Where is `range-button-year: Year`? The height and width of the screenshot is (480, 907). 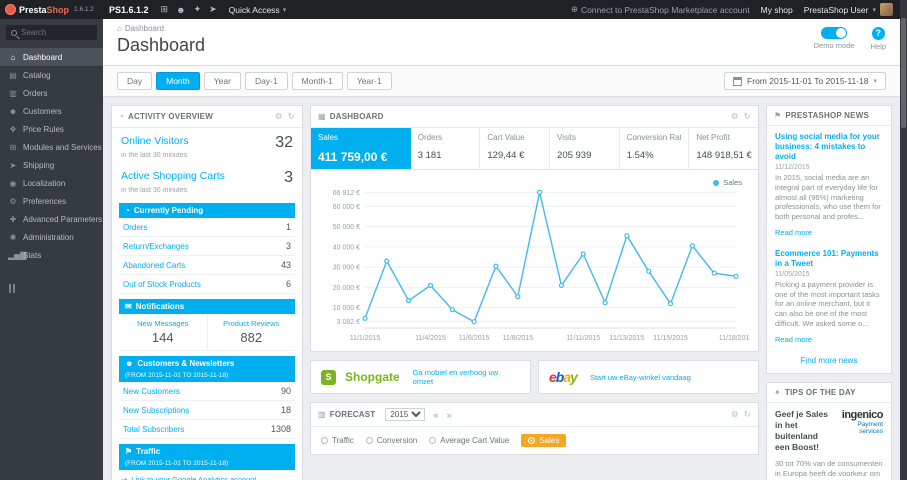 range-button-year: Year is located at coordinates (222, 81).